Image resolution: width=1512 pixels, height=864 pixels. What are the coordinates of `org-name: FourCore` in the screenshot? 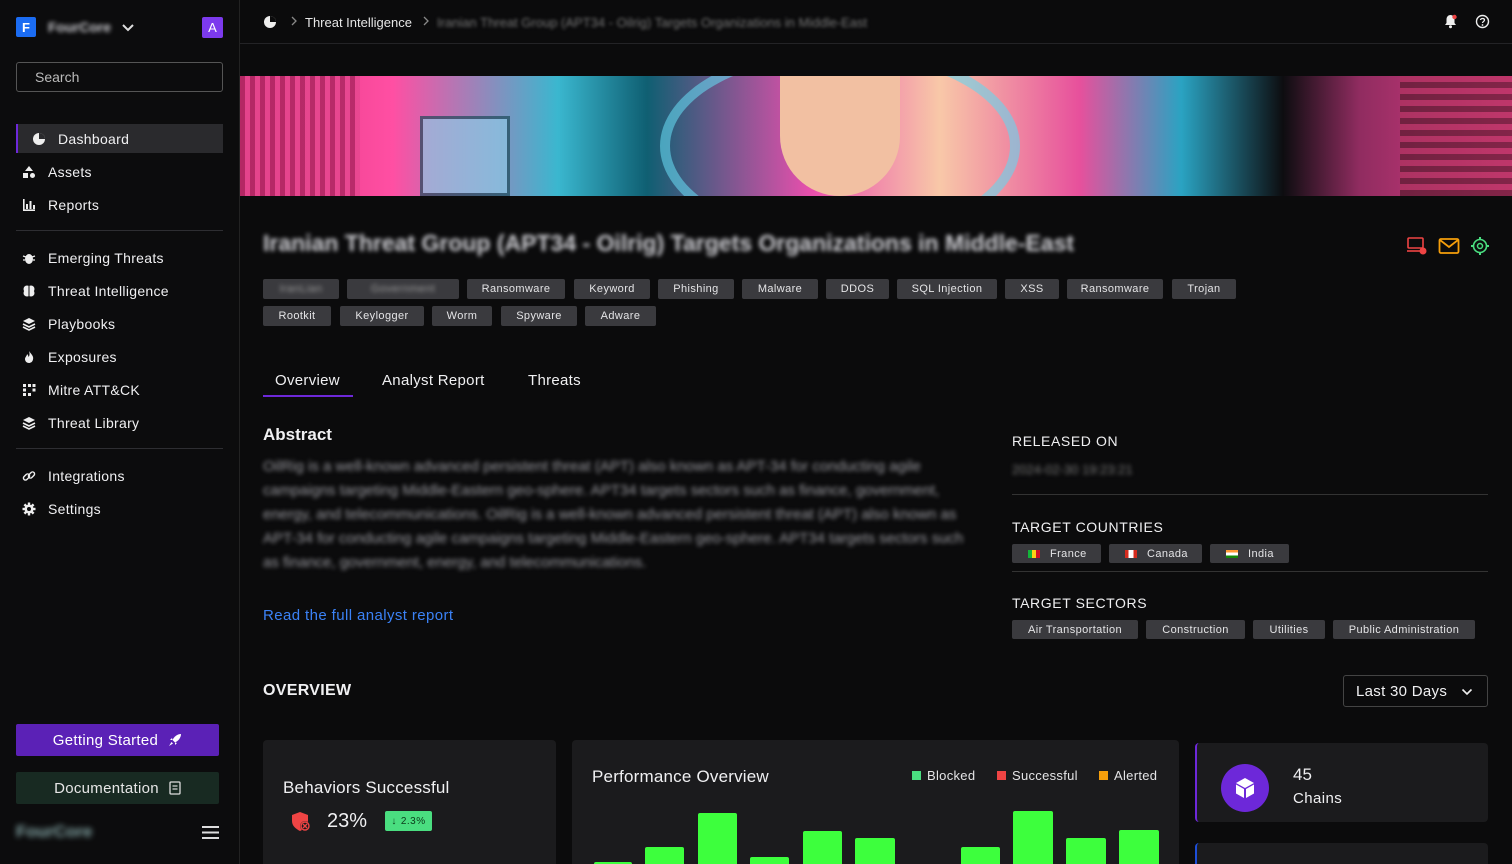 It's located at (79, 27).